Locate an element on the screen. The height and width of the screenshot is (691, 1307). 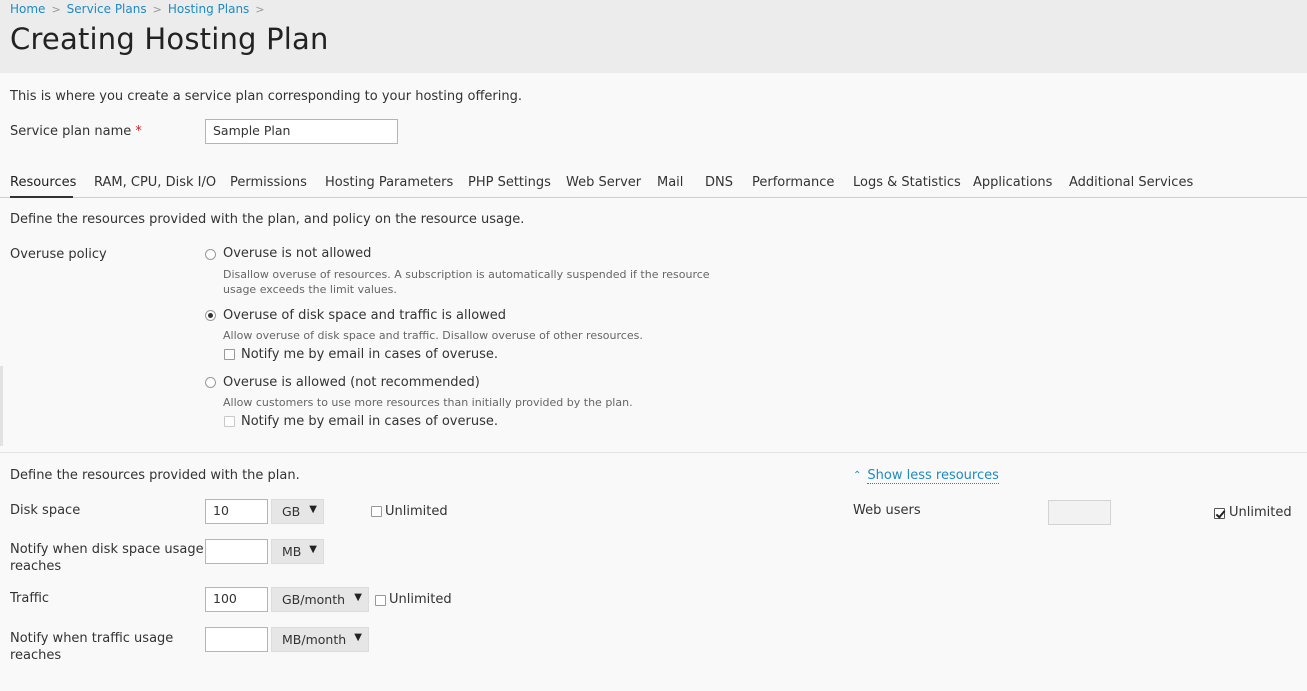
tab-additional-services: Additional Services is located at coordinates (1131, 186).